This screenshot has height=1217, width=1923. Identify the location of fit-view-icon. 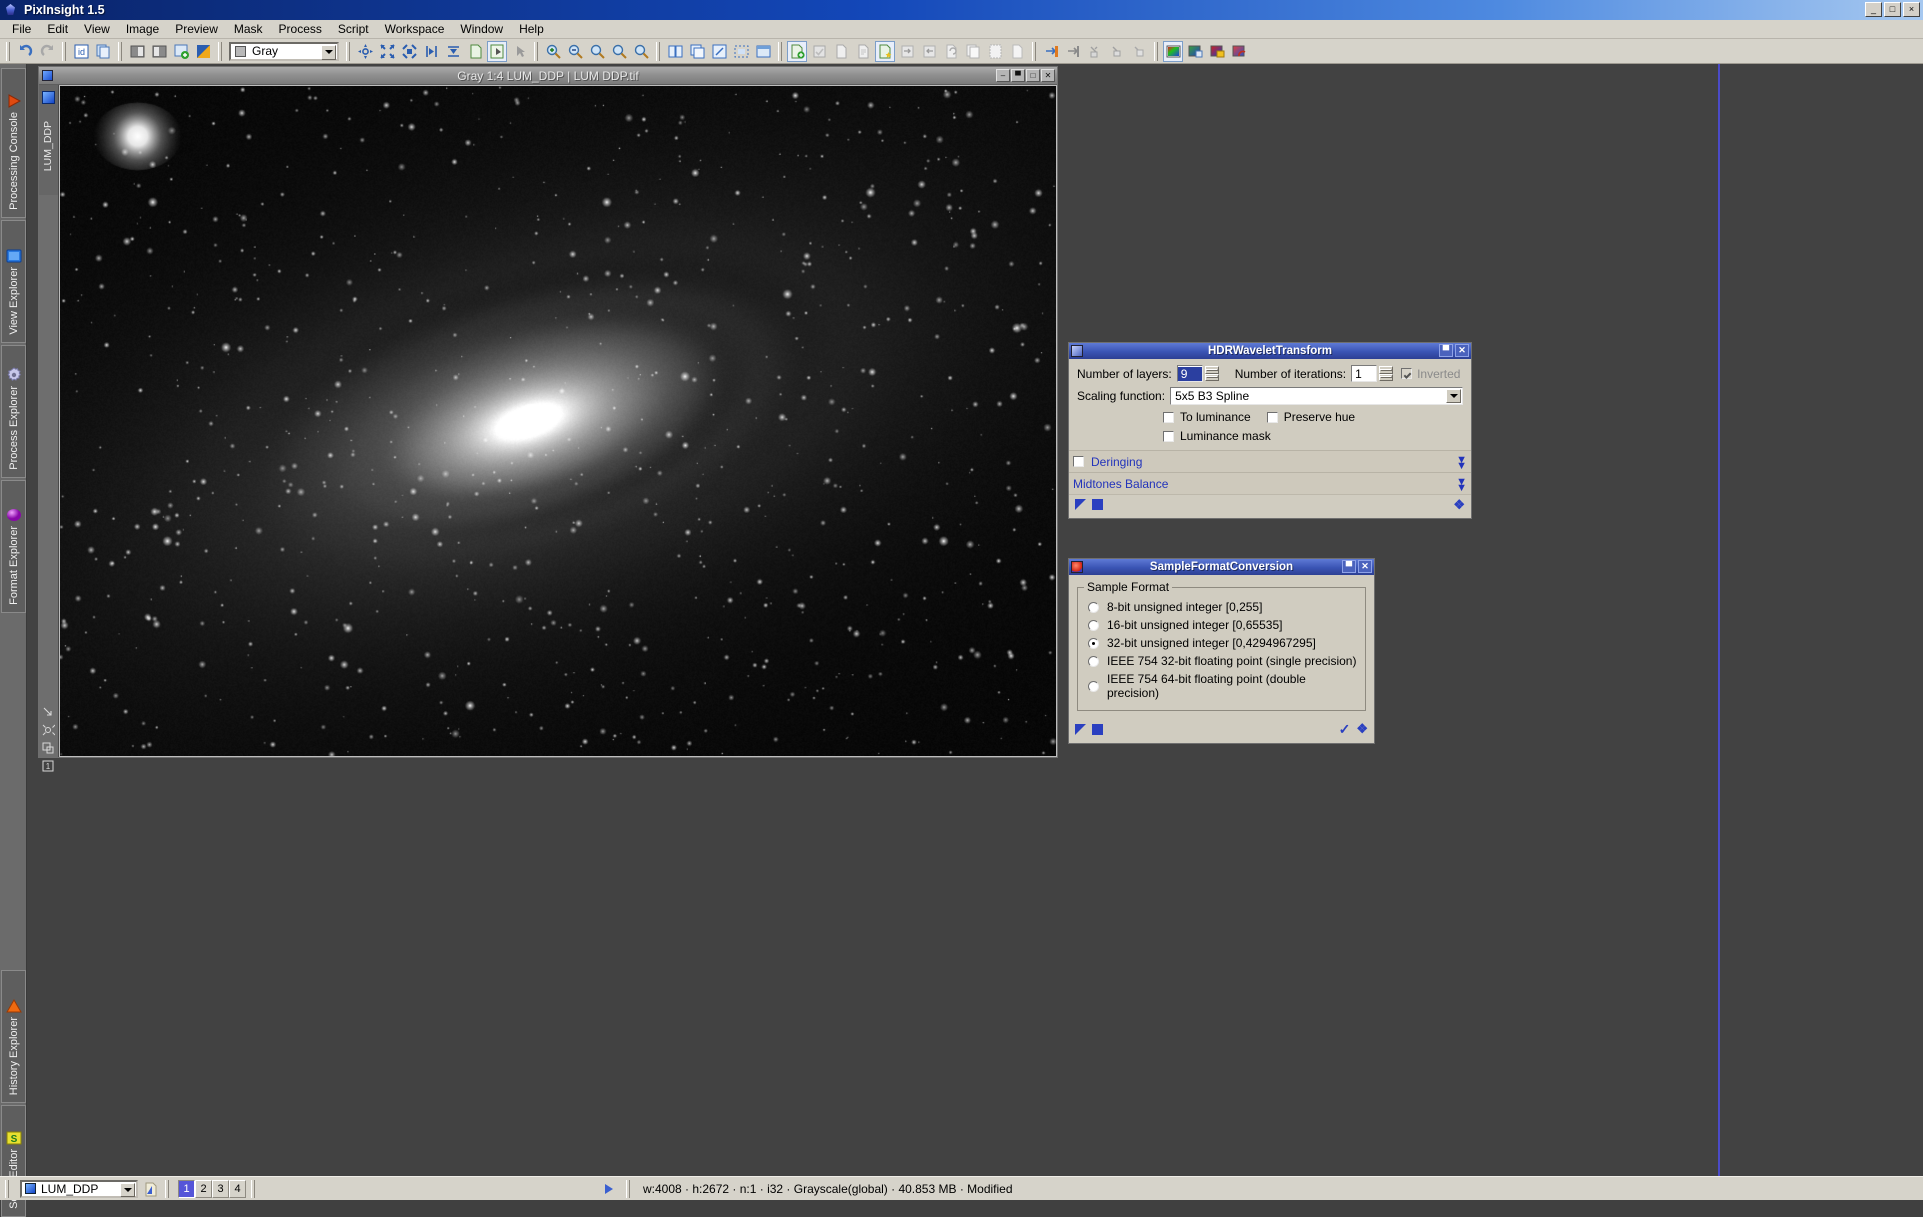
(387, 51).